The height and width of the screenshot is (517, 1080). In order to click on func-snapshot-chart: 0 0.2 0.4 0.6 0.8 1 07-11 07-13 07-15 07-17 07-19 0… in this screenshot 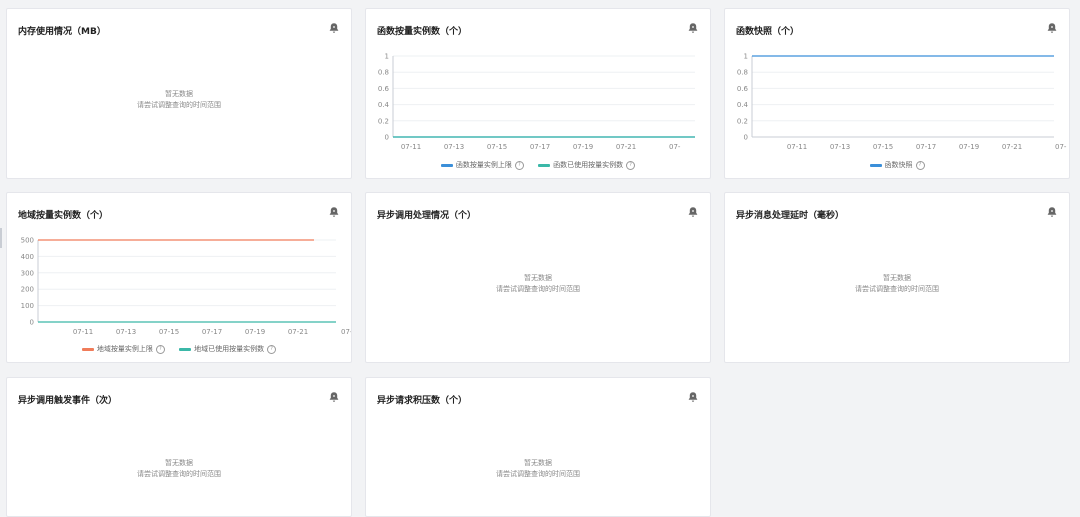, I will do `click(902, 102)`.